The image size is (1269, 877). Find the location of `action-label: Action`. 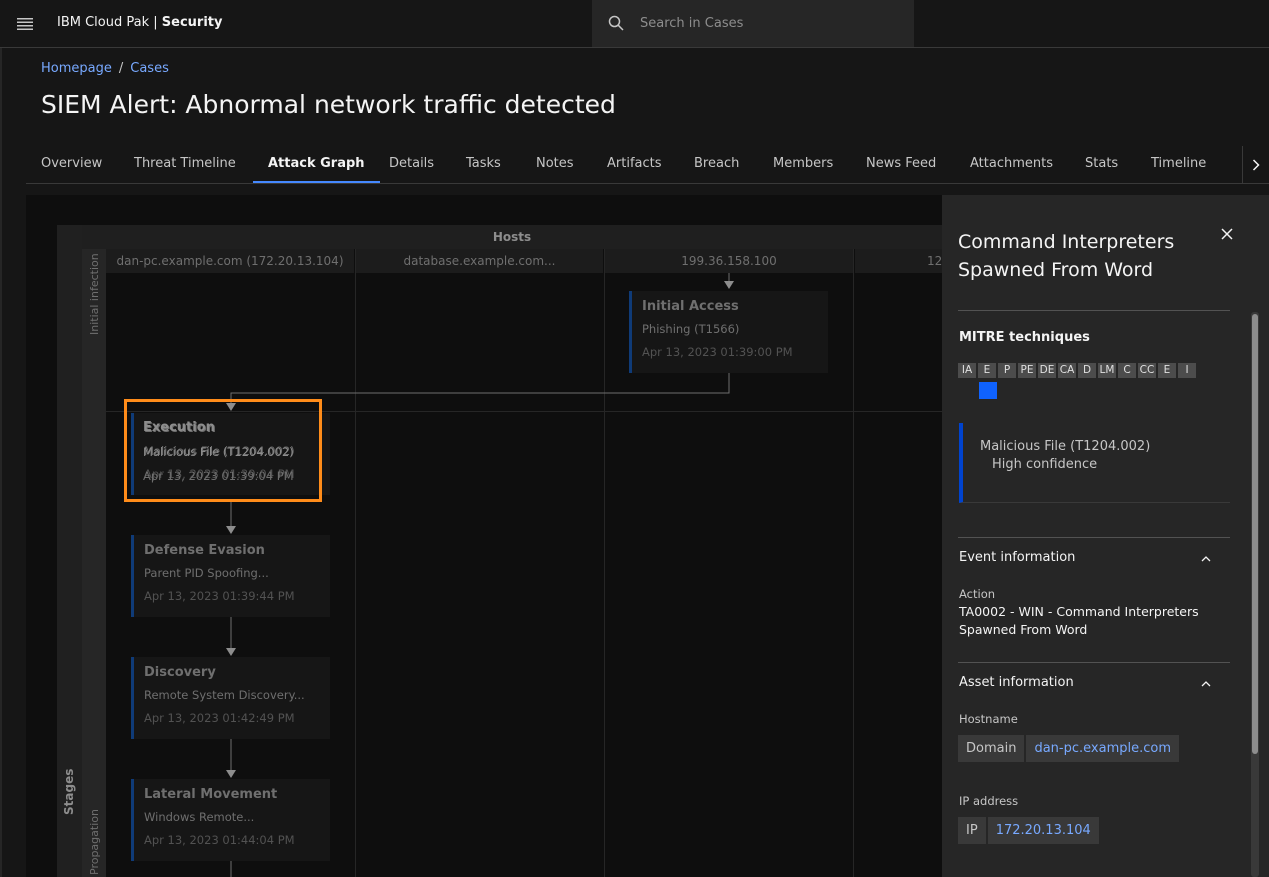

action-label: Action is located at coordinates (977, 594).